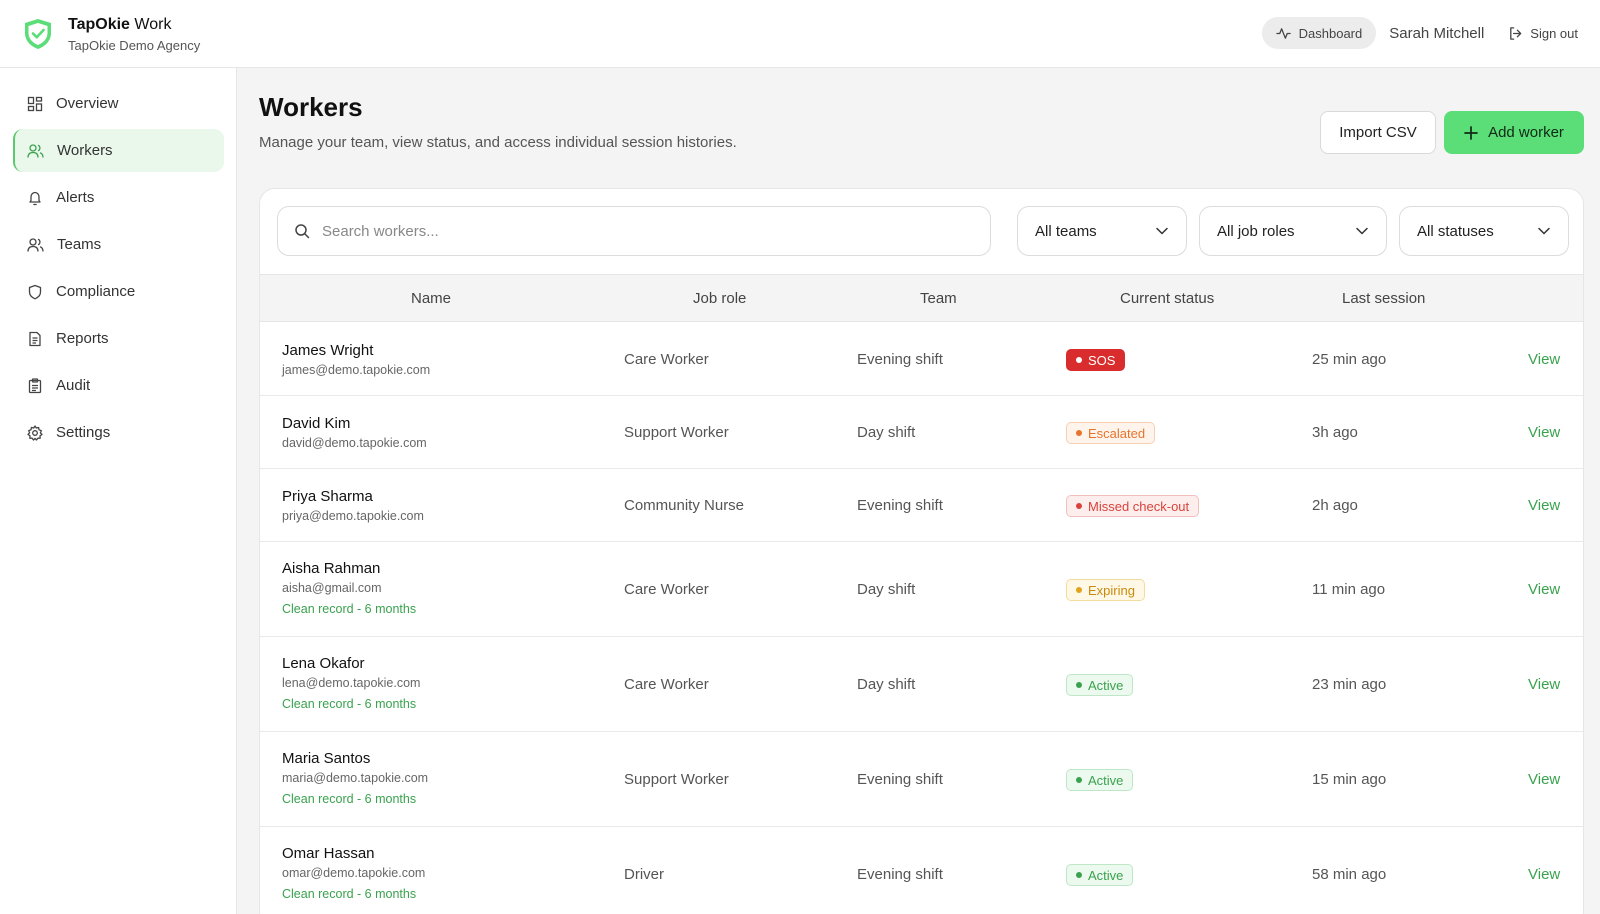 The image size is (1600, 914). I want to click on column-header-team: Team, so click(938, 298).